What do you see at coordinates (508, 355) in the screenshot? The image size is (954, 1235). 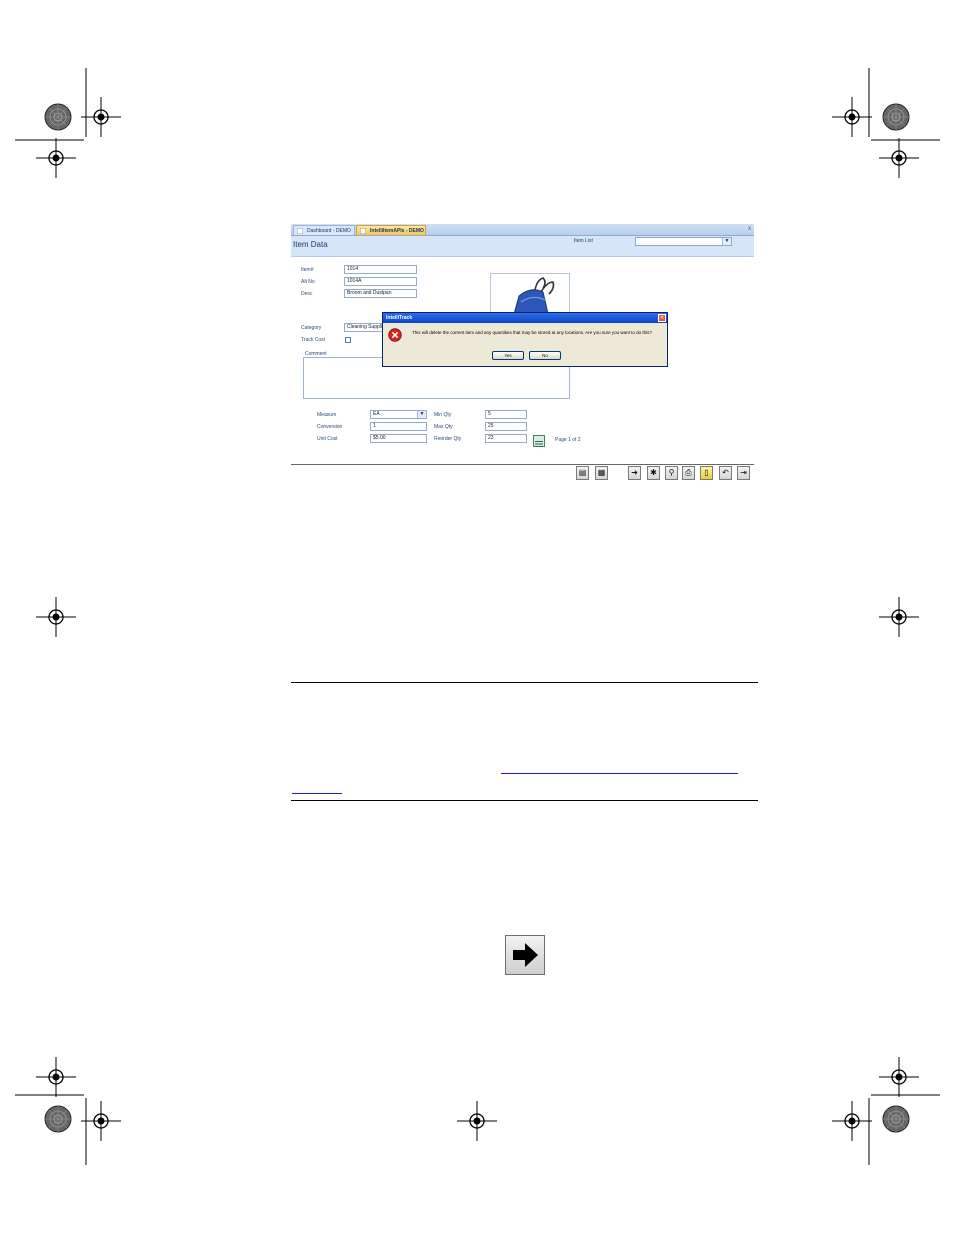 I see `yes-button: Yes` at bounding box center [508, 355].